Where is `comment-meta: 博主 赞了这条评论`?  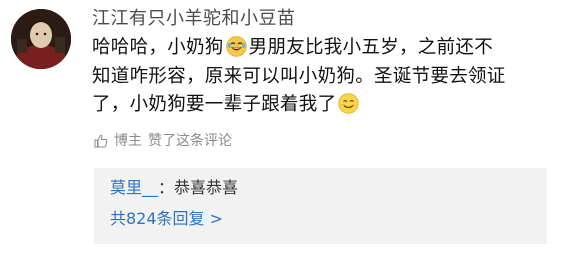 comment-meta: 博主 赞了这条评论 is located at coordinates (163, 141).